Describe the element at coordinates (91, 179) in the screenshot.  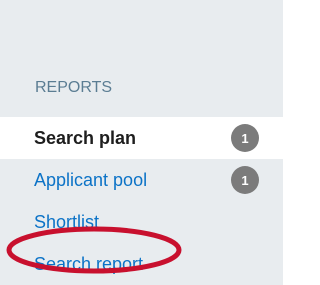
I see `nav-item-label: Applicant pool` at that location.